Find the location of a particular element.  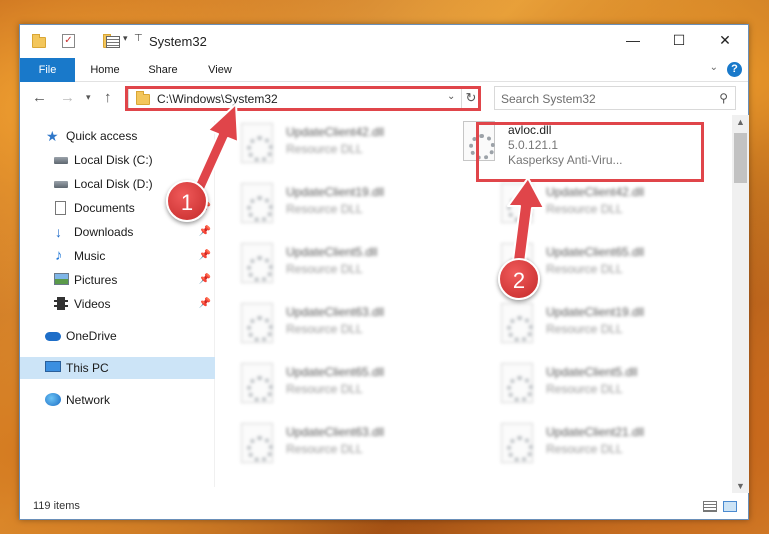

annotation-arrows is located at coordinates (367, 187).